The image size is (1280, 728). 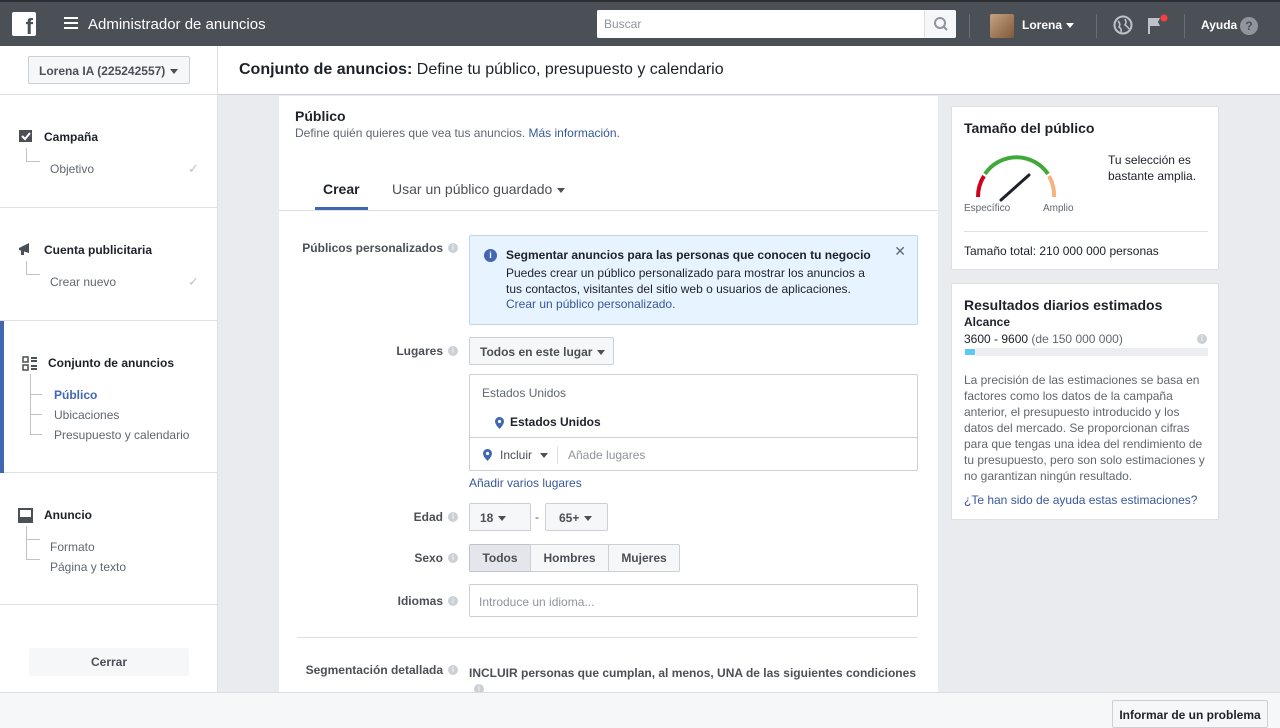 I want to click on location-group-header: Estados Unidos, so click(x=524, y=393).